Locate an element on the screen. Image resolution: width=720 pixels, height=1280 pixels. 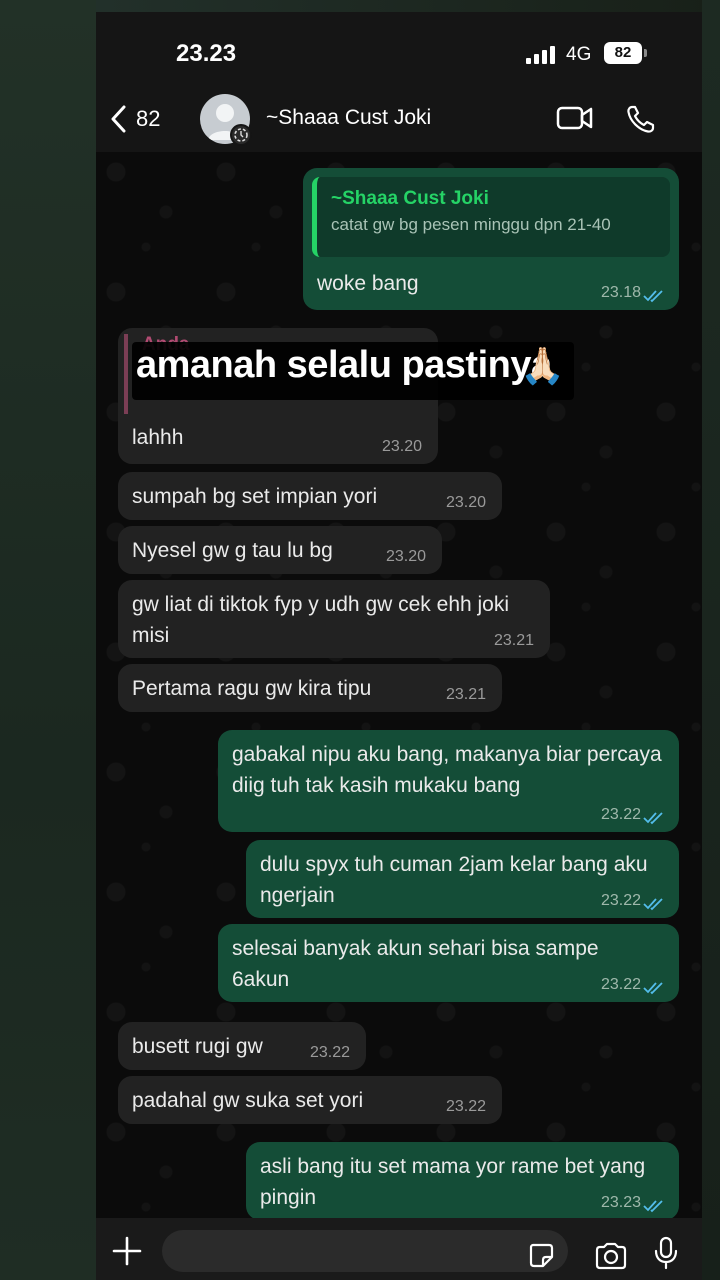
message-bubble-incoming: Pertama ragu gw kira tipu 23.21 is located at coordinates (310, 688).